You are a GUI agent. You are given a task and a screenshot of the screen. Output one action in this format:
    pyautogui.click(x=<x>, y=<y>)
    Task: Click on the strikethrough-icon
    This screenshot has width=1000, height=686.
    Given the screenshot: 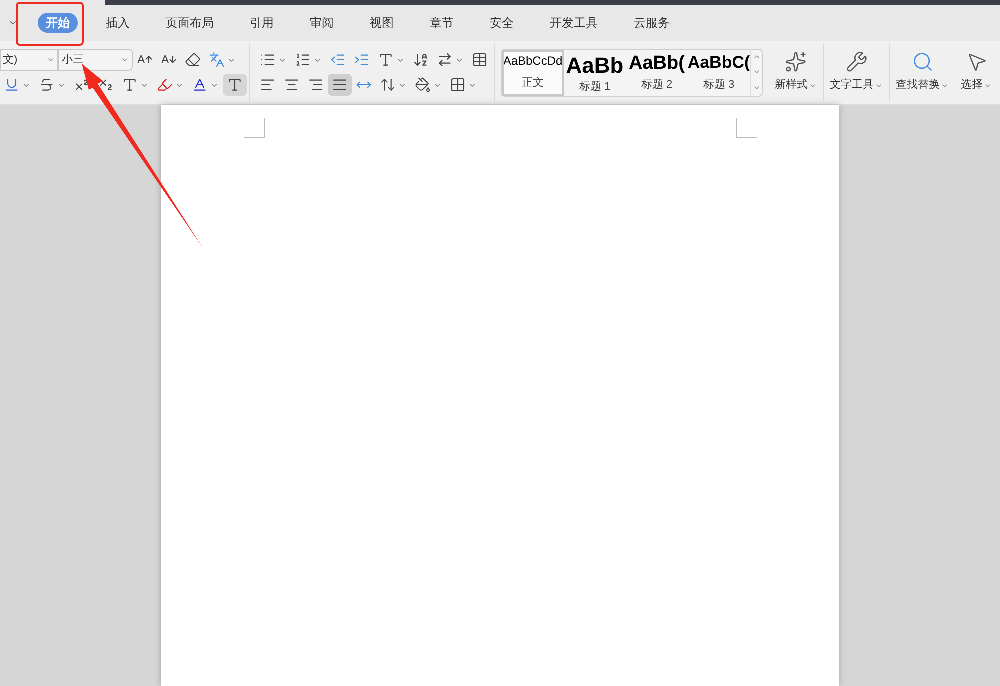 What is the action you would take?
    pyautogui.click(x=47, y=85)
    